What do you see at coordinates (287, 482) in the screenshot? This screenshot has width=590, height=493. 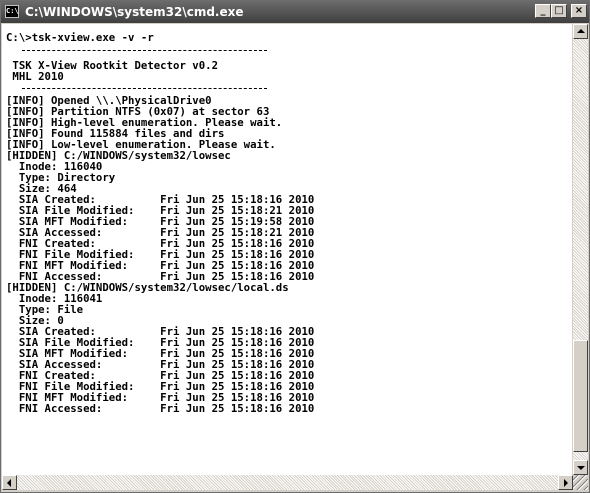 I see `horizontal-scrollbar` at bounding box center [287, 482].